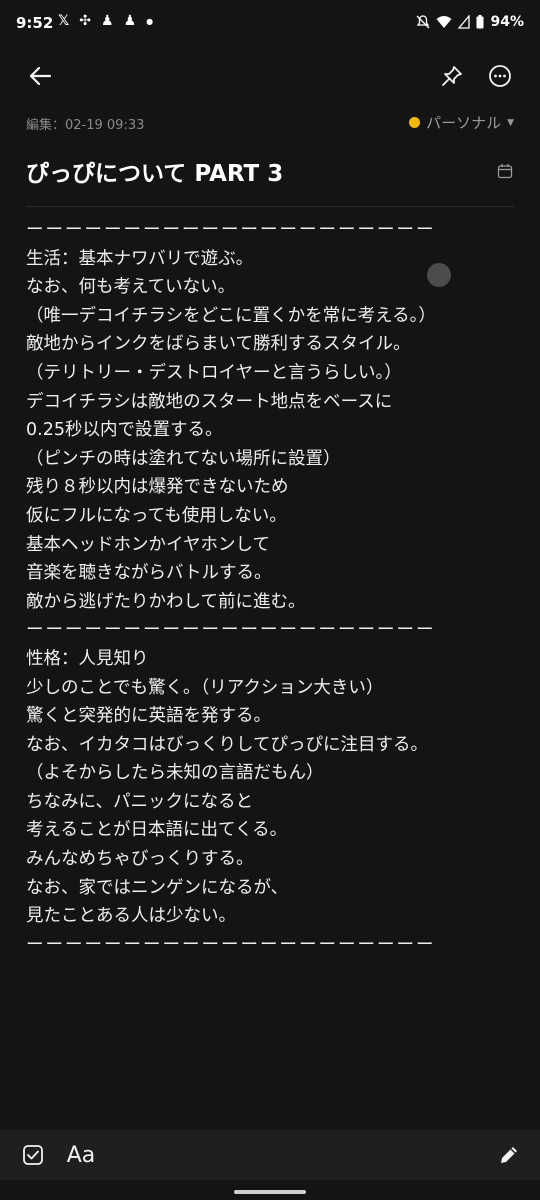 The width and height of the screenshot is (540, 1200). I want to click on notification-icons: 𝕏 ✣ ♟ ♟ ●, so click(105, 22).